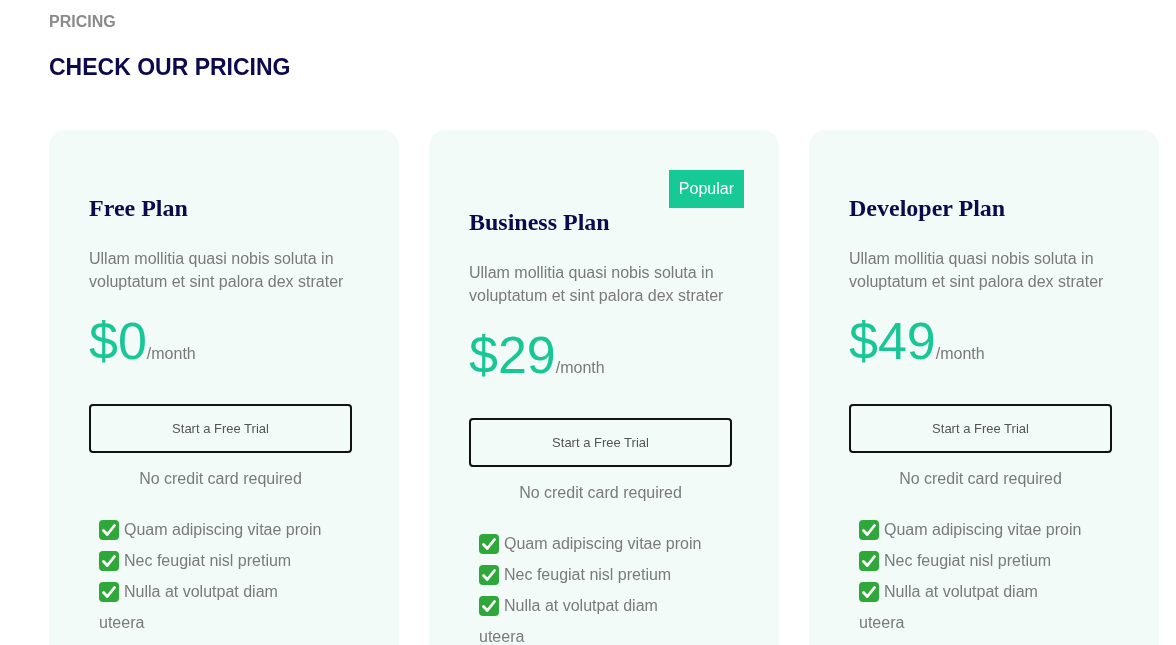 The image size is (1176, 645). What do you see at coordinates (892, 341) in the screenshot?
I see `plan-price: $49` at bounding box center [892, 341].